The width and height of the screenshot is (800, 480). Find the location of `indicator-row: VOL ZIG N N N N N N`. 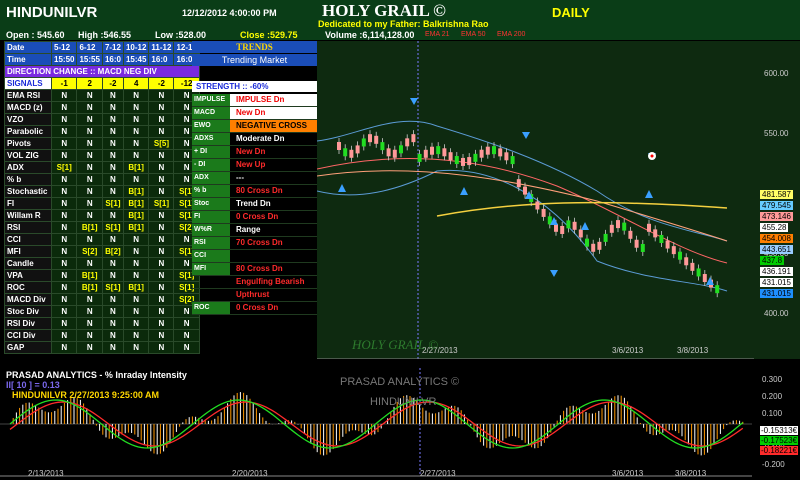

indicator-row: VOL ZIG N N N N N N is located at coordinates (102, 155).